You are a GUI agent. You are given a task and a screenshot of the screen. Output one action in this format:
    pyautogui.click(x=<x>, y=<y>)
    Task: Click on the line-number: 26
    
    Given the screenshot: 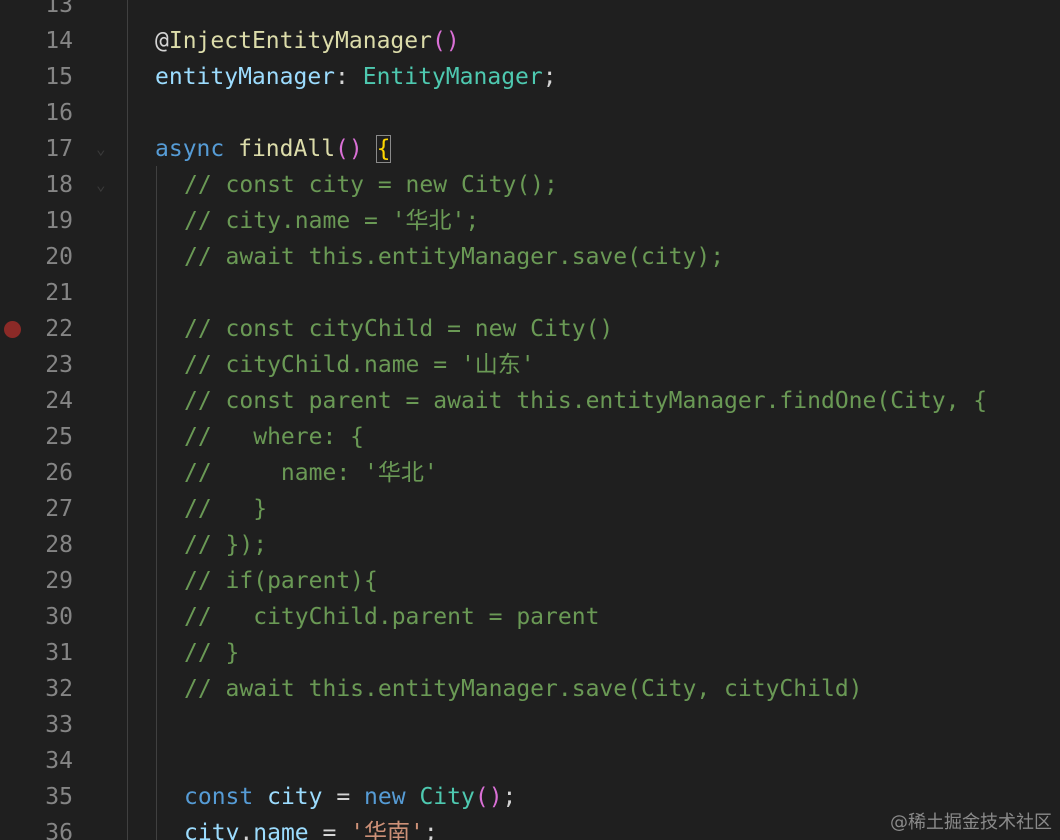 What is the action you would take?
    pyautogui.click(x=59, y=473)
    